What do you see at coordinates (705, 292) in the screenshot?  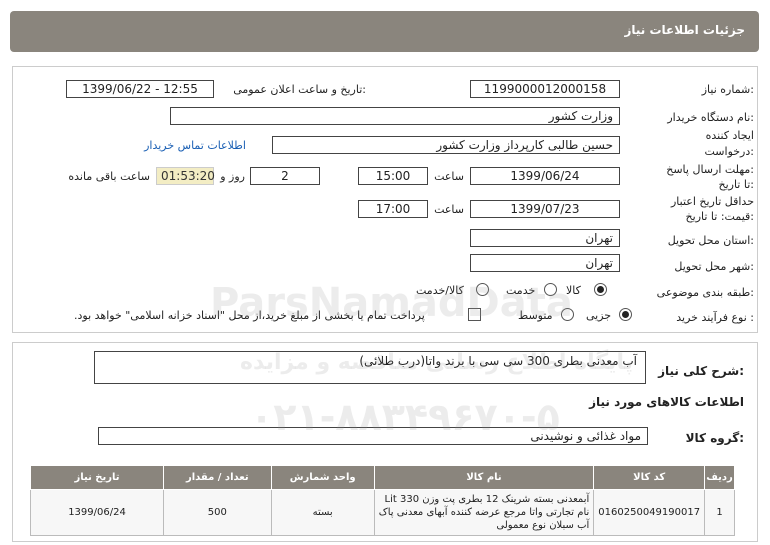 I see `category-label: طبقه بندی موضوعی:` at bounding box center [705, 292].